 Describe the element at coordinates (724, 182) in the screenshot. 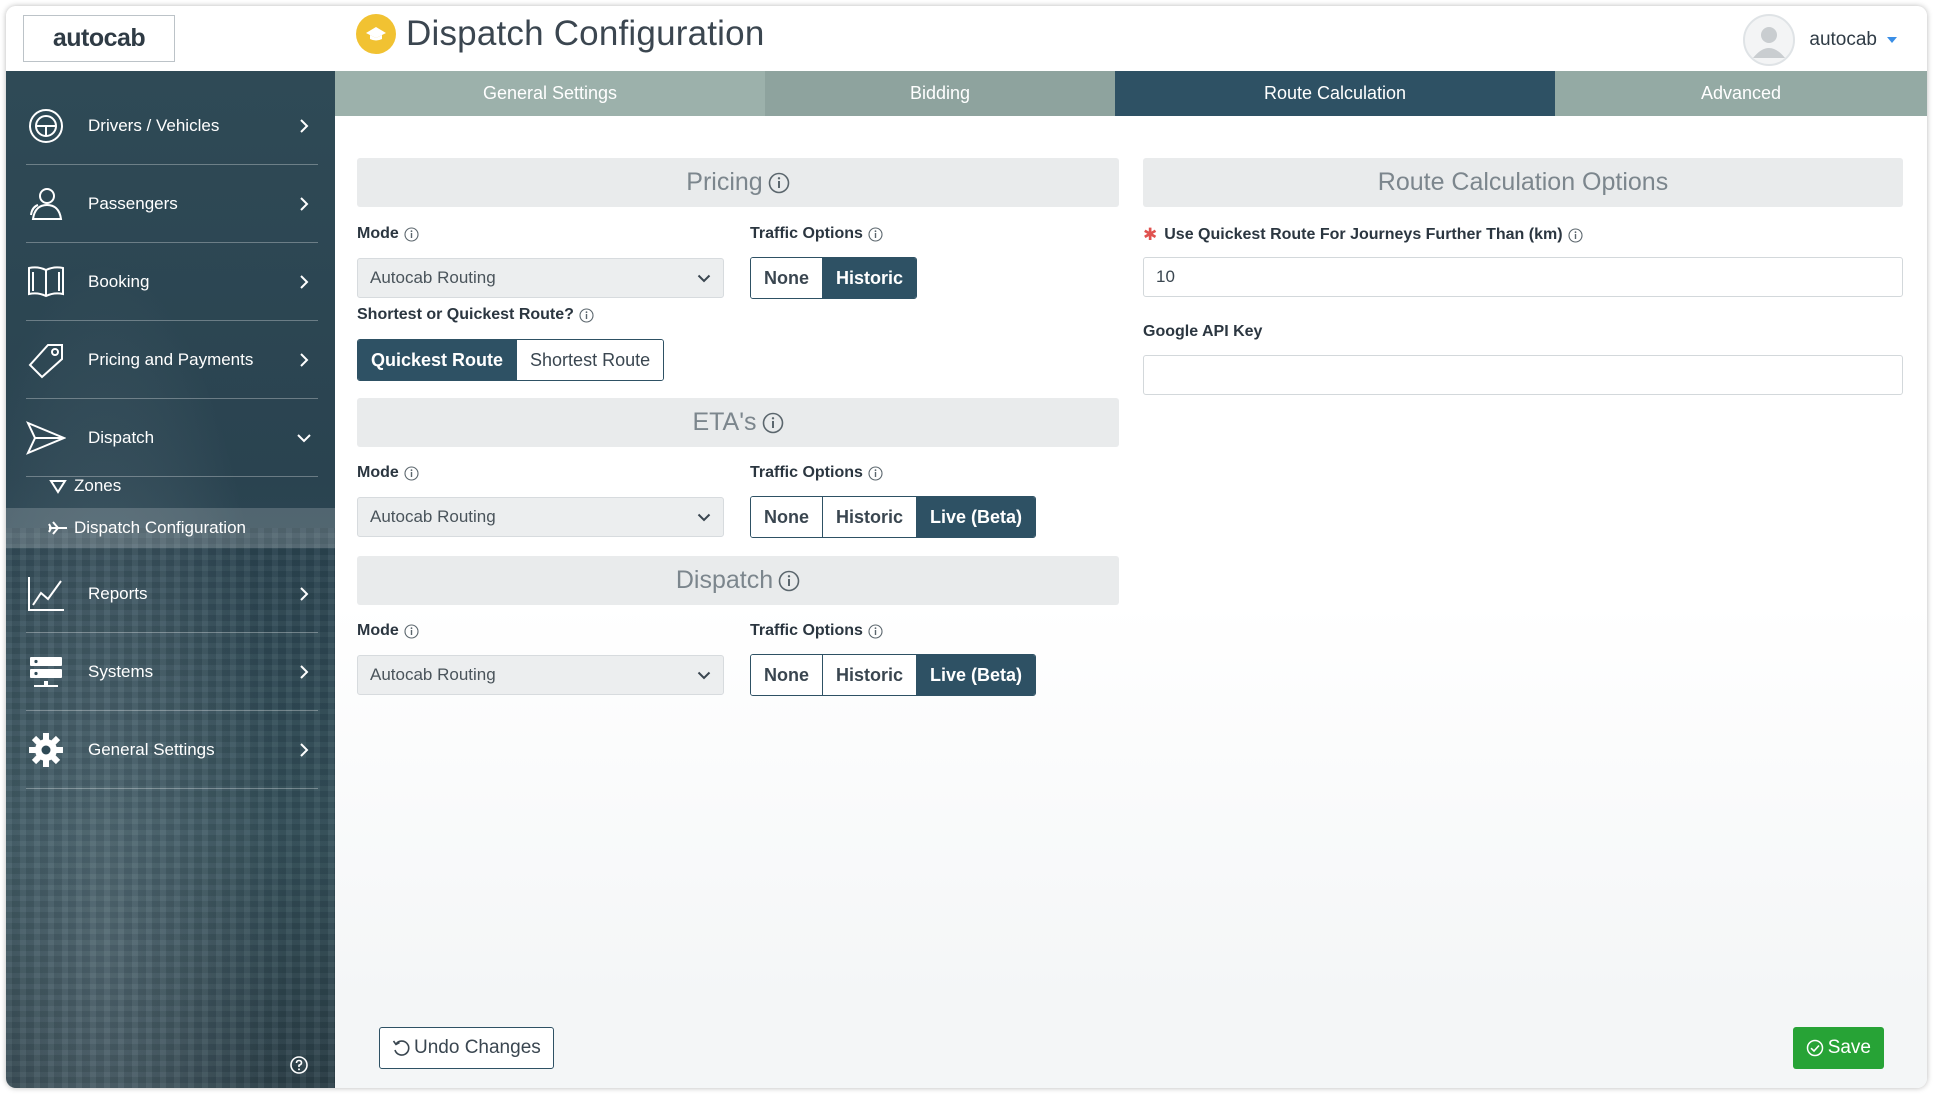

I see `pricing-heading-text: Pricing` at that location.